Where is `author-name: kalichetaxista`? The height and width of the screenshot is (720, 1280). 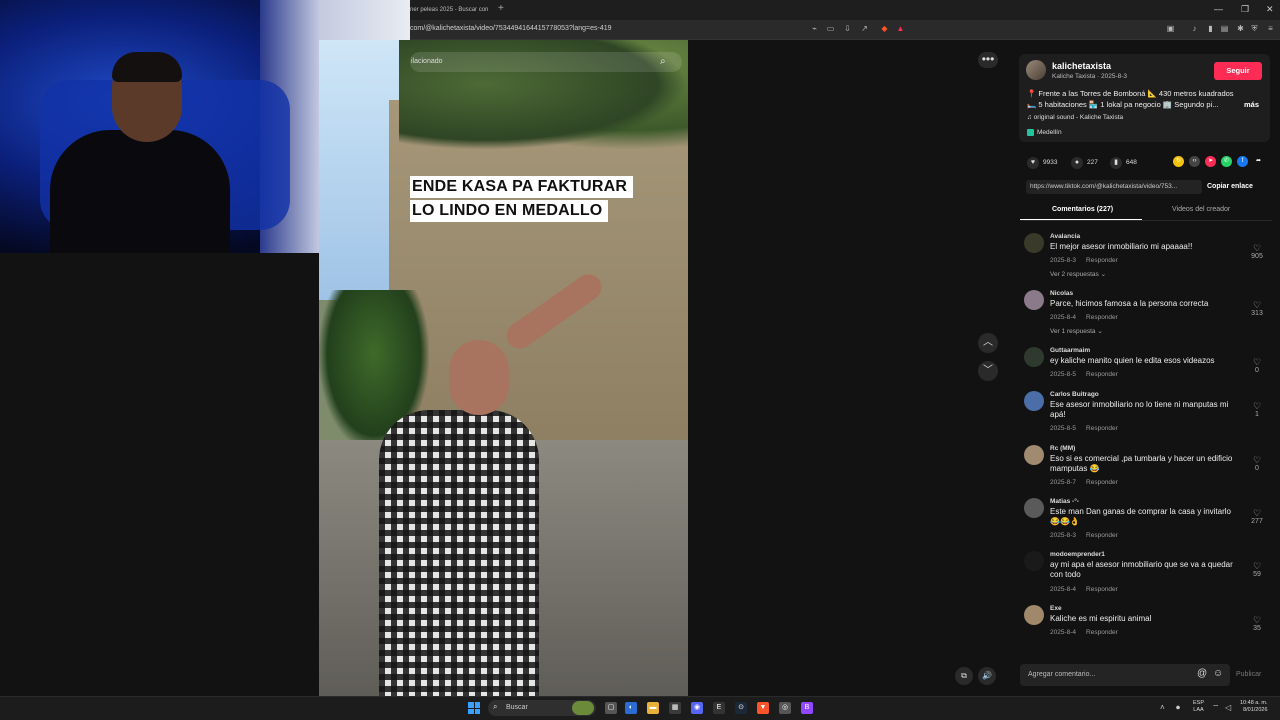
author-name: kalichetaxista is located at coordinates (1081, 66).